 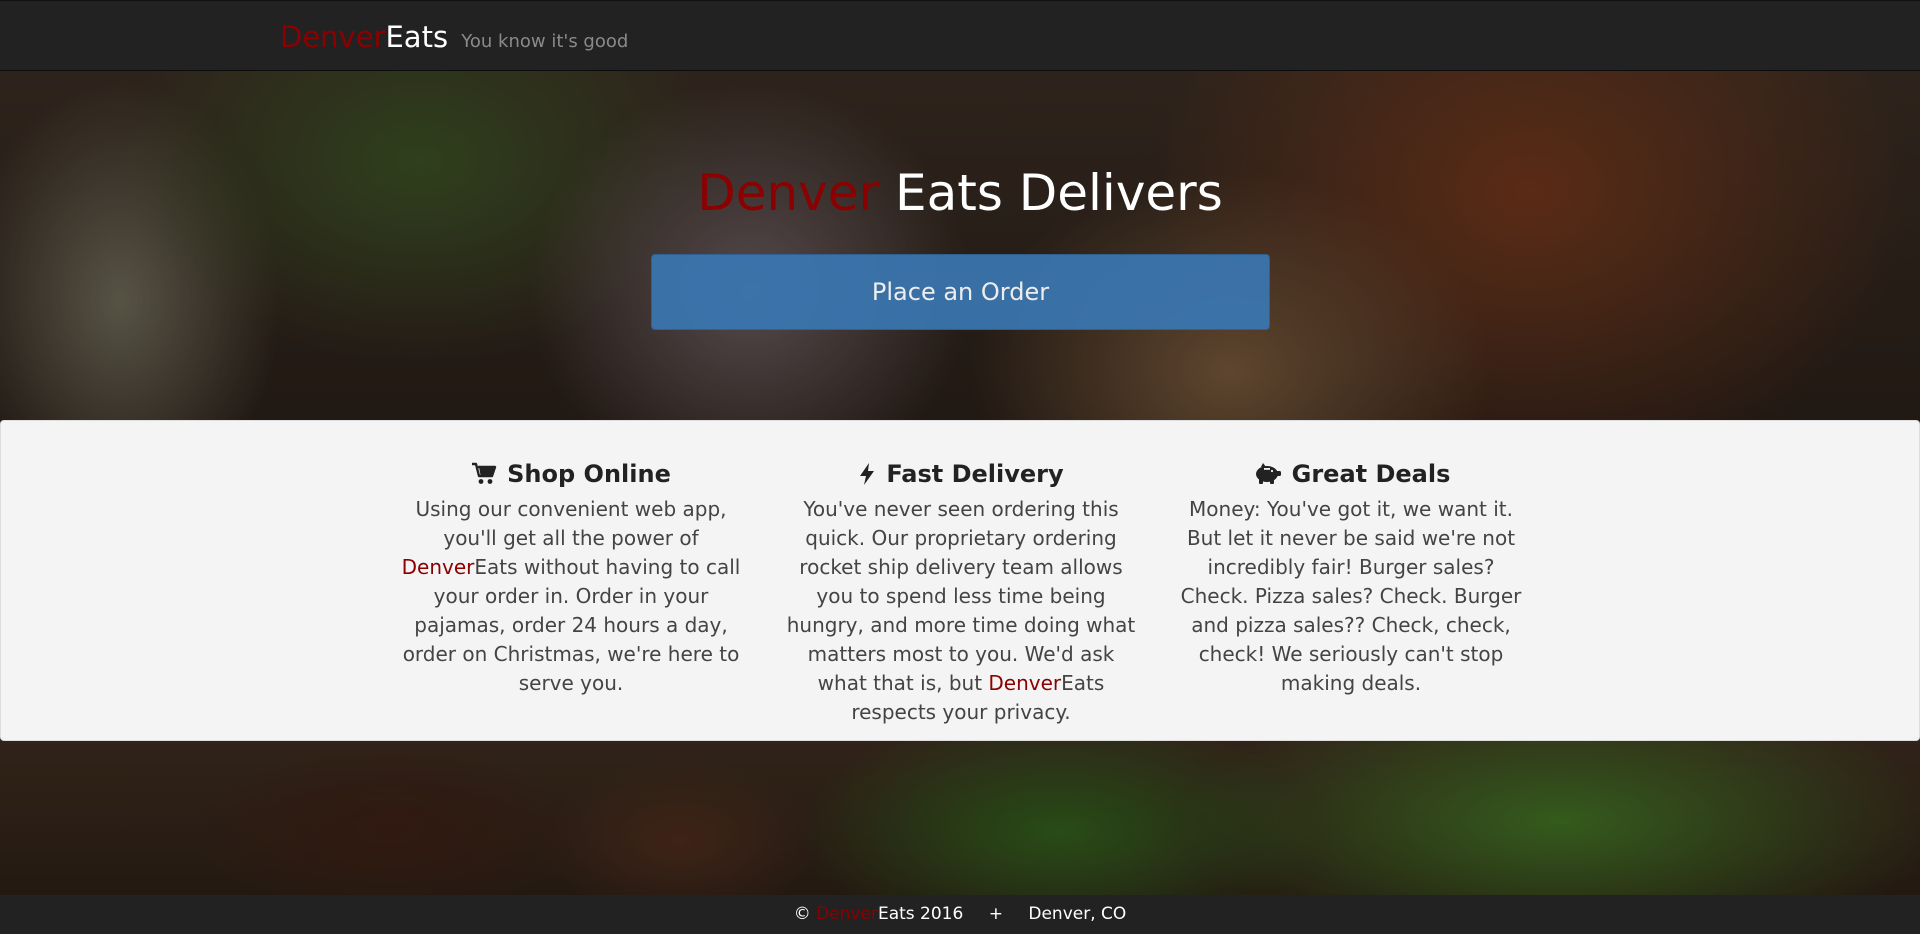 I want to click on brand-tagline: You know it's good, so click(x=545, y=41).